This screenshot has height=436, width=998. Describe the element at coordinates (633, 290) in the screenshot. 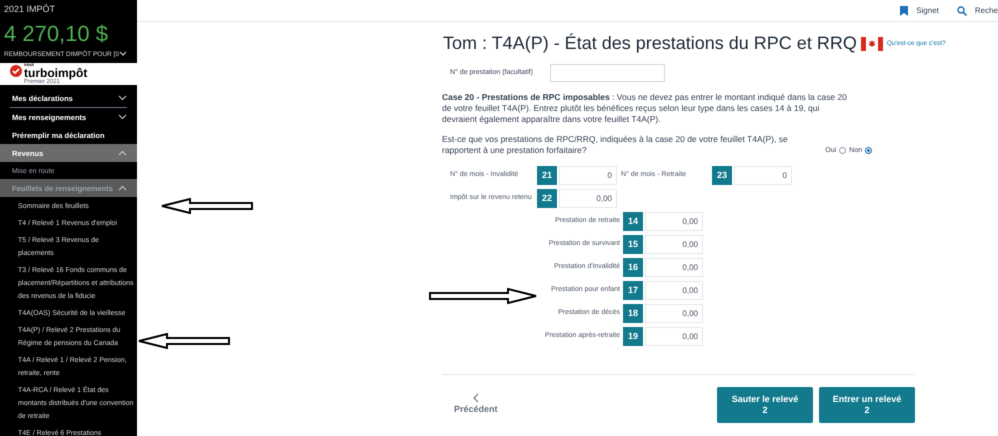

I see `box-number: 17` at that location.